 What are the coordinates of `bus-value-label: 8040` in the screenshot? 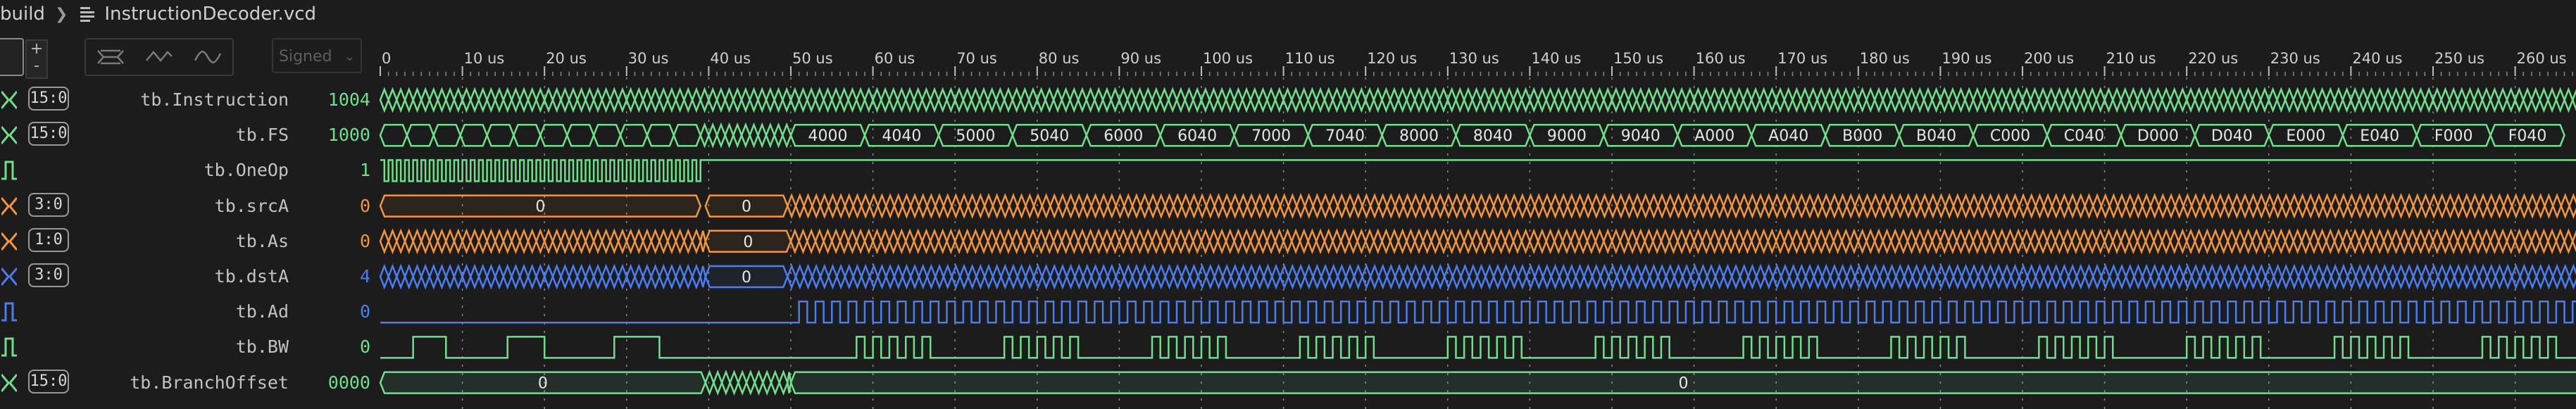 It's located at (1493, 136).